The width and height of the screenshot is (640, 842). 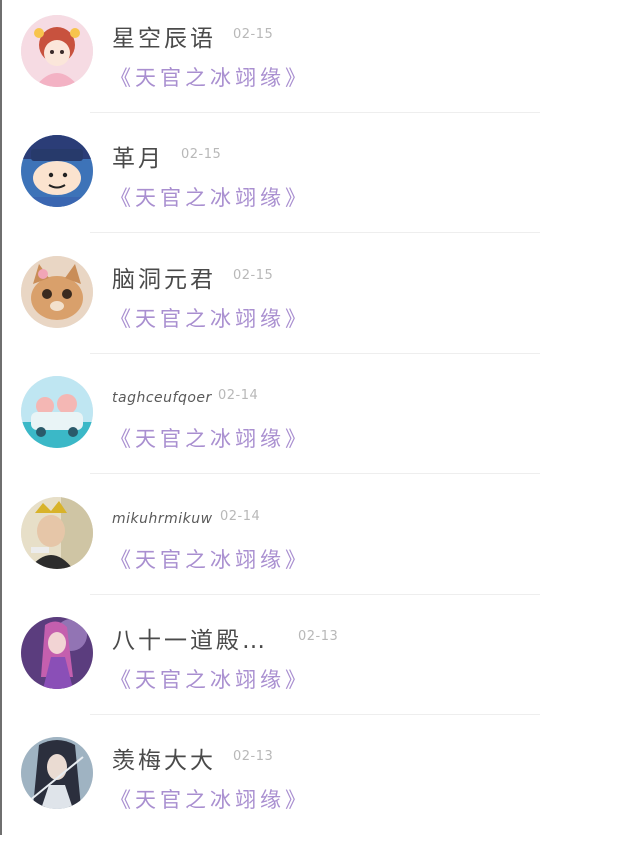 What do you see at coordinates (320, 542) in the screenshot?
I see `list-item: mikuhrmikuw 02-14 《天官之冰翊缘》` at bounding box center [320, 542].